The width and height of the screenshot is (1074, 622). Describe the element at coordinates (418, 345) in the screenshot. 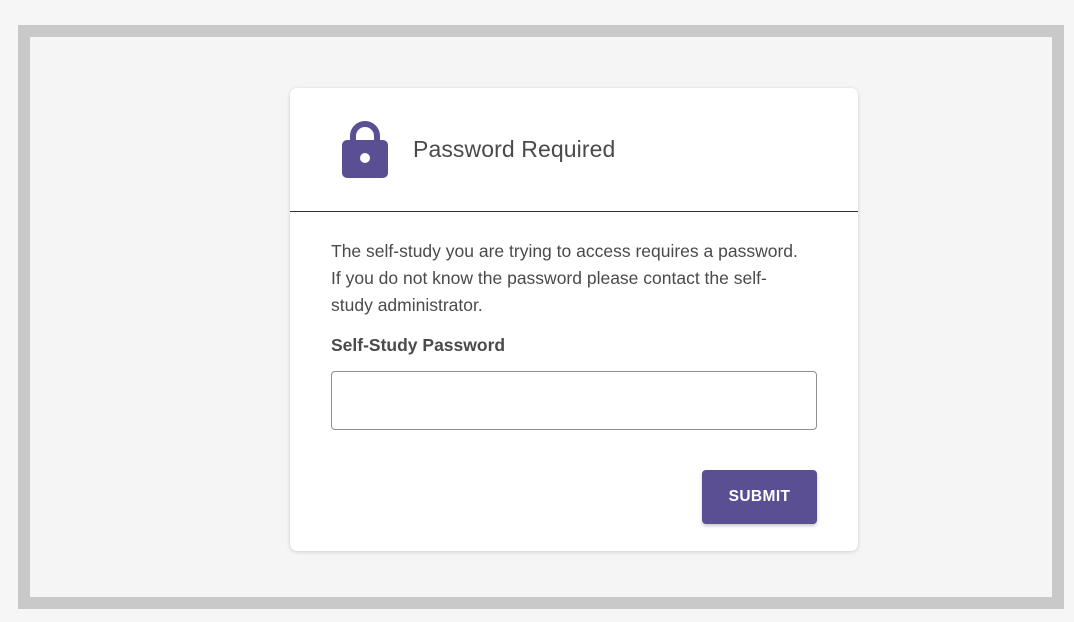

I see `password-label: Self-Study Password` at that location.